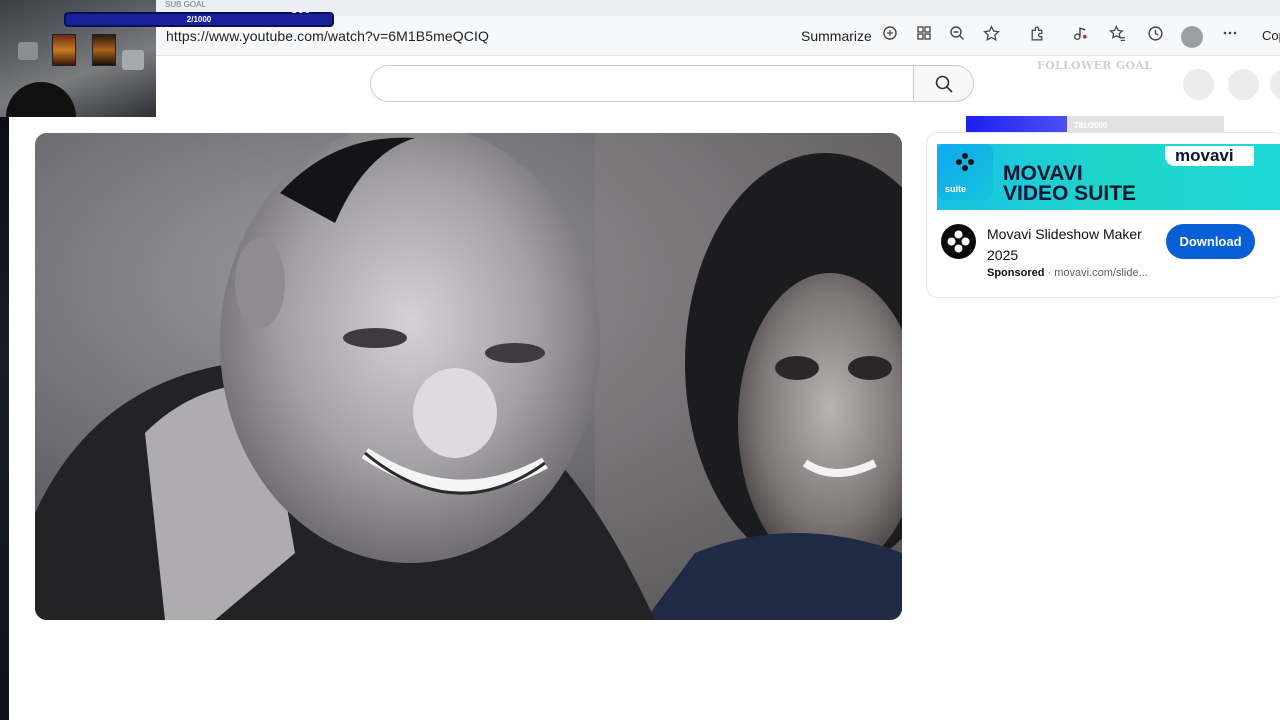 This screenshot has height=720, width=1280. Describe the element at coordinates (1230, 36) in the screenshot. I see `more-icon` at that location.